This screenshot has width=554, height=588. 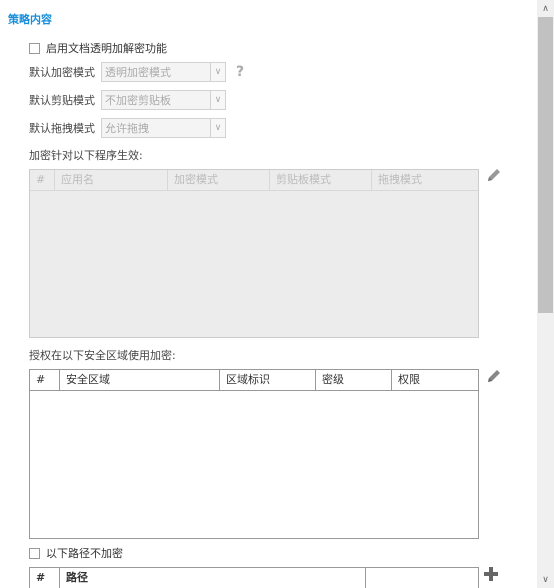 What do you see at coordinates (62, 128) in the screenshot?
I see `drag-mode-label: 默认拖拽模式` at bounding box center [62, 128].